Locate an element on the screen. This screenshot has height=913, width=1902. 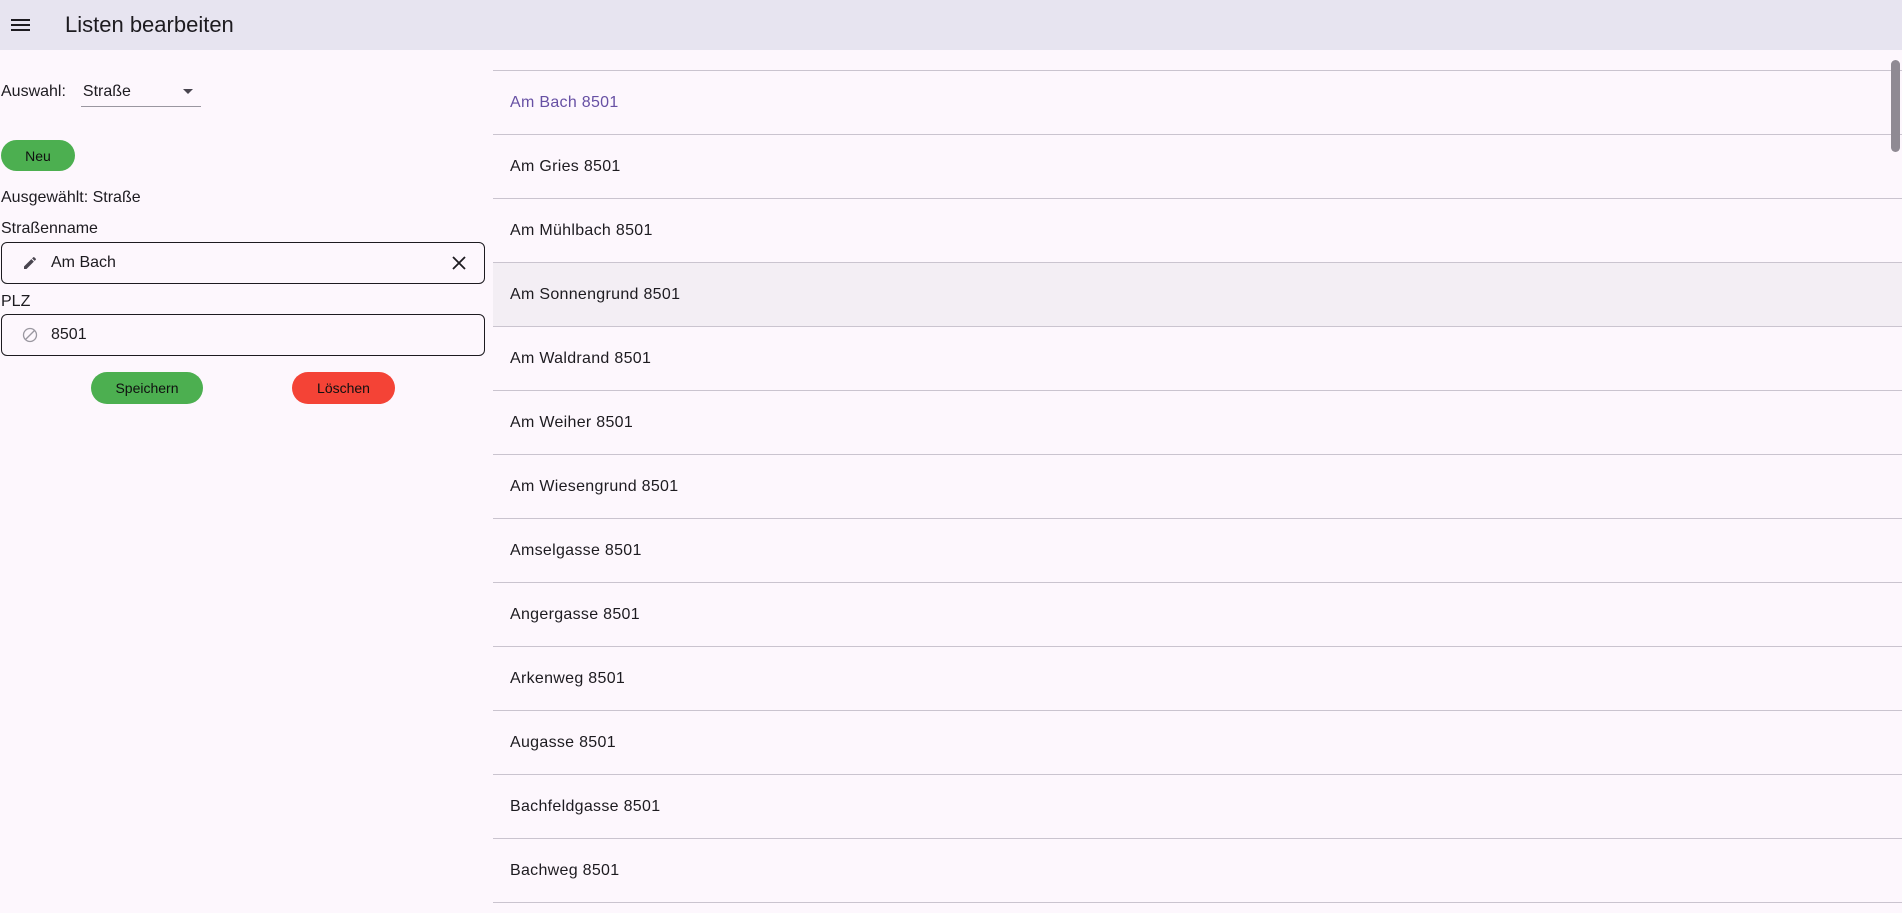
list-item: Amselgasse 8501 is located at coordinates (1197, 551).